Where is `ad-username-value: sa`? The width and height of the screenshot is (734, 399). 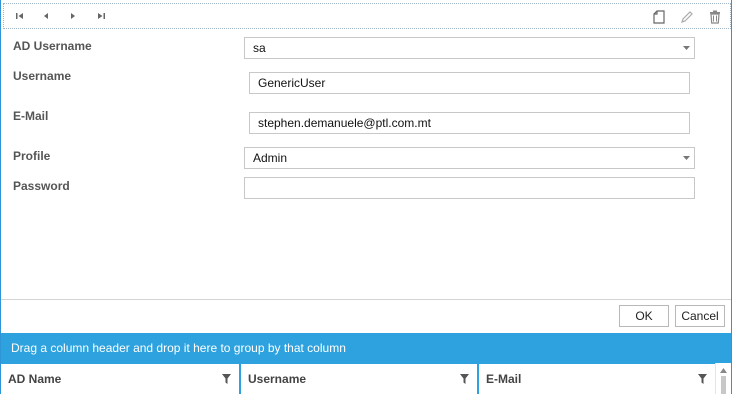 ad-username-value: sa is located at coordinates (259, 48).